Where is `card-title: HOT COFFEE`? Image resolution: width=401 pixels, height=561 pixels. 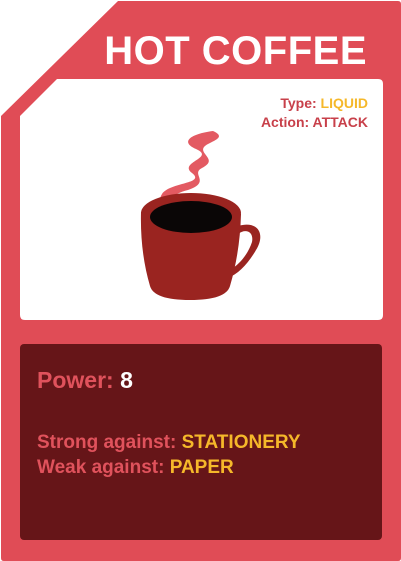
card-title: HOT COFFEE is located at coordinates (235, 51).